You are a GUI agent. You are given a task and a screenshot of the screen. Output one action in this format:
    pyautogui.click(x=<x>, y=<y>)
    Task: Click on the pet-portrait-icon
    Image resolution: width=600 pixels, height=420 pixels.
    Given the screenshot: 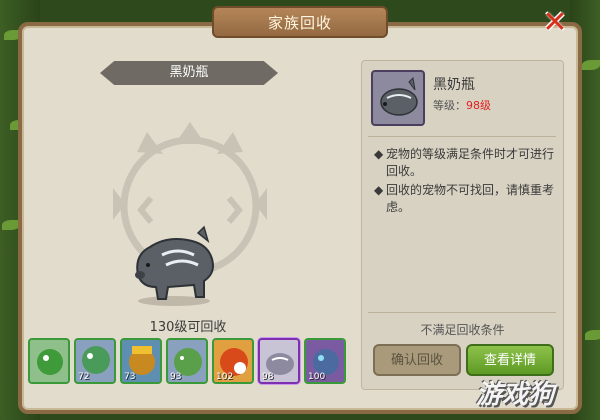 What is the action you would take?
    pyautogui.click(x=399, y=96)
    